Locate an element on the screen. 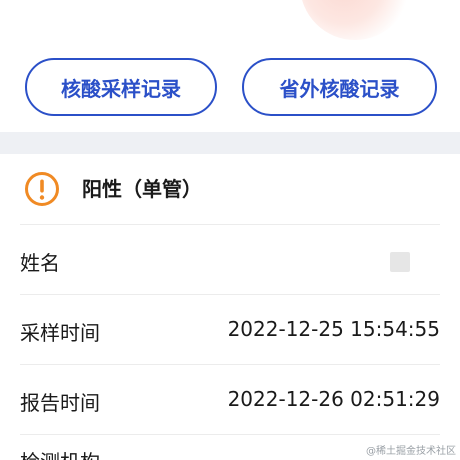 This screenshot has height=460, width=460. test-result-text: 阳性（单管） is located at coordinates (142, 189).